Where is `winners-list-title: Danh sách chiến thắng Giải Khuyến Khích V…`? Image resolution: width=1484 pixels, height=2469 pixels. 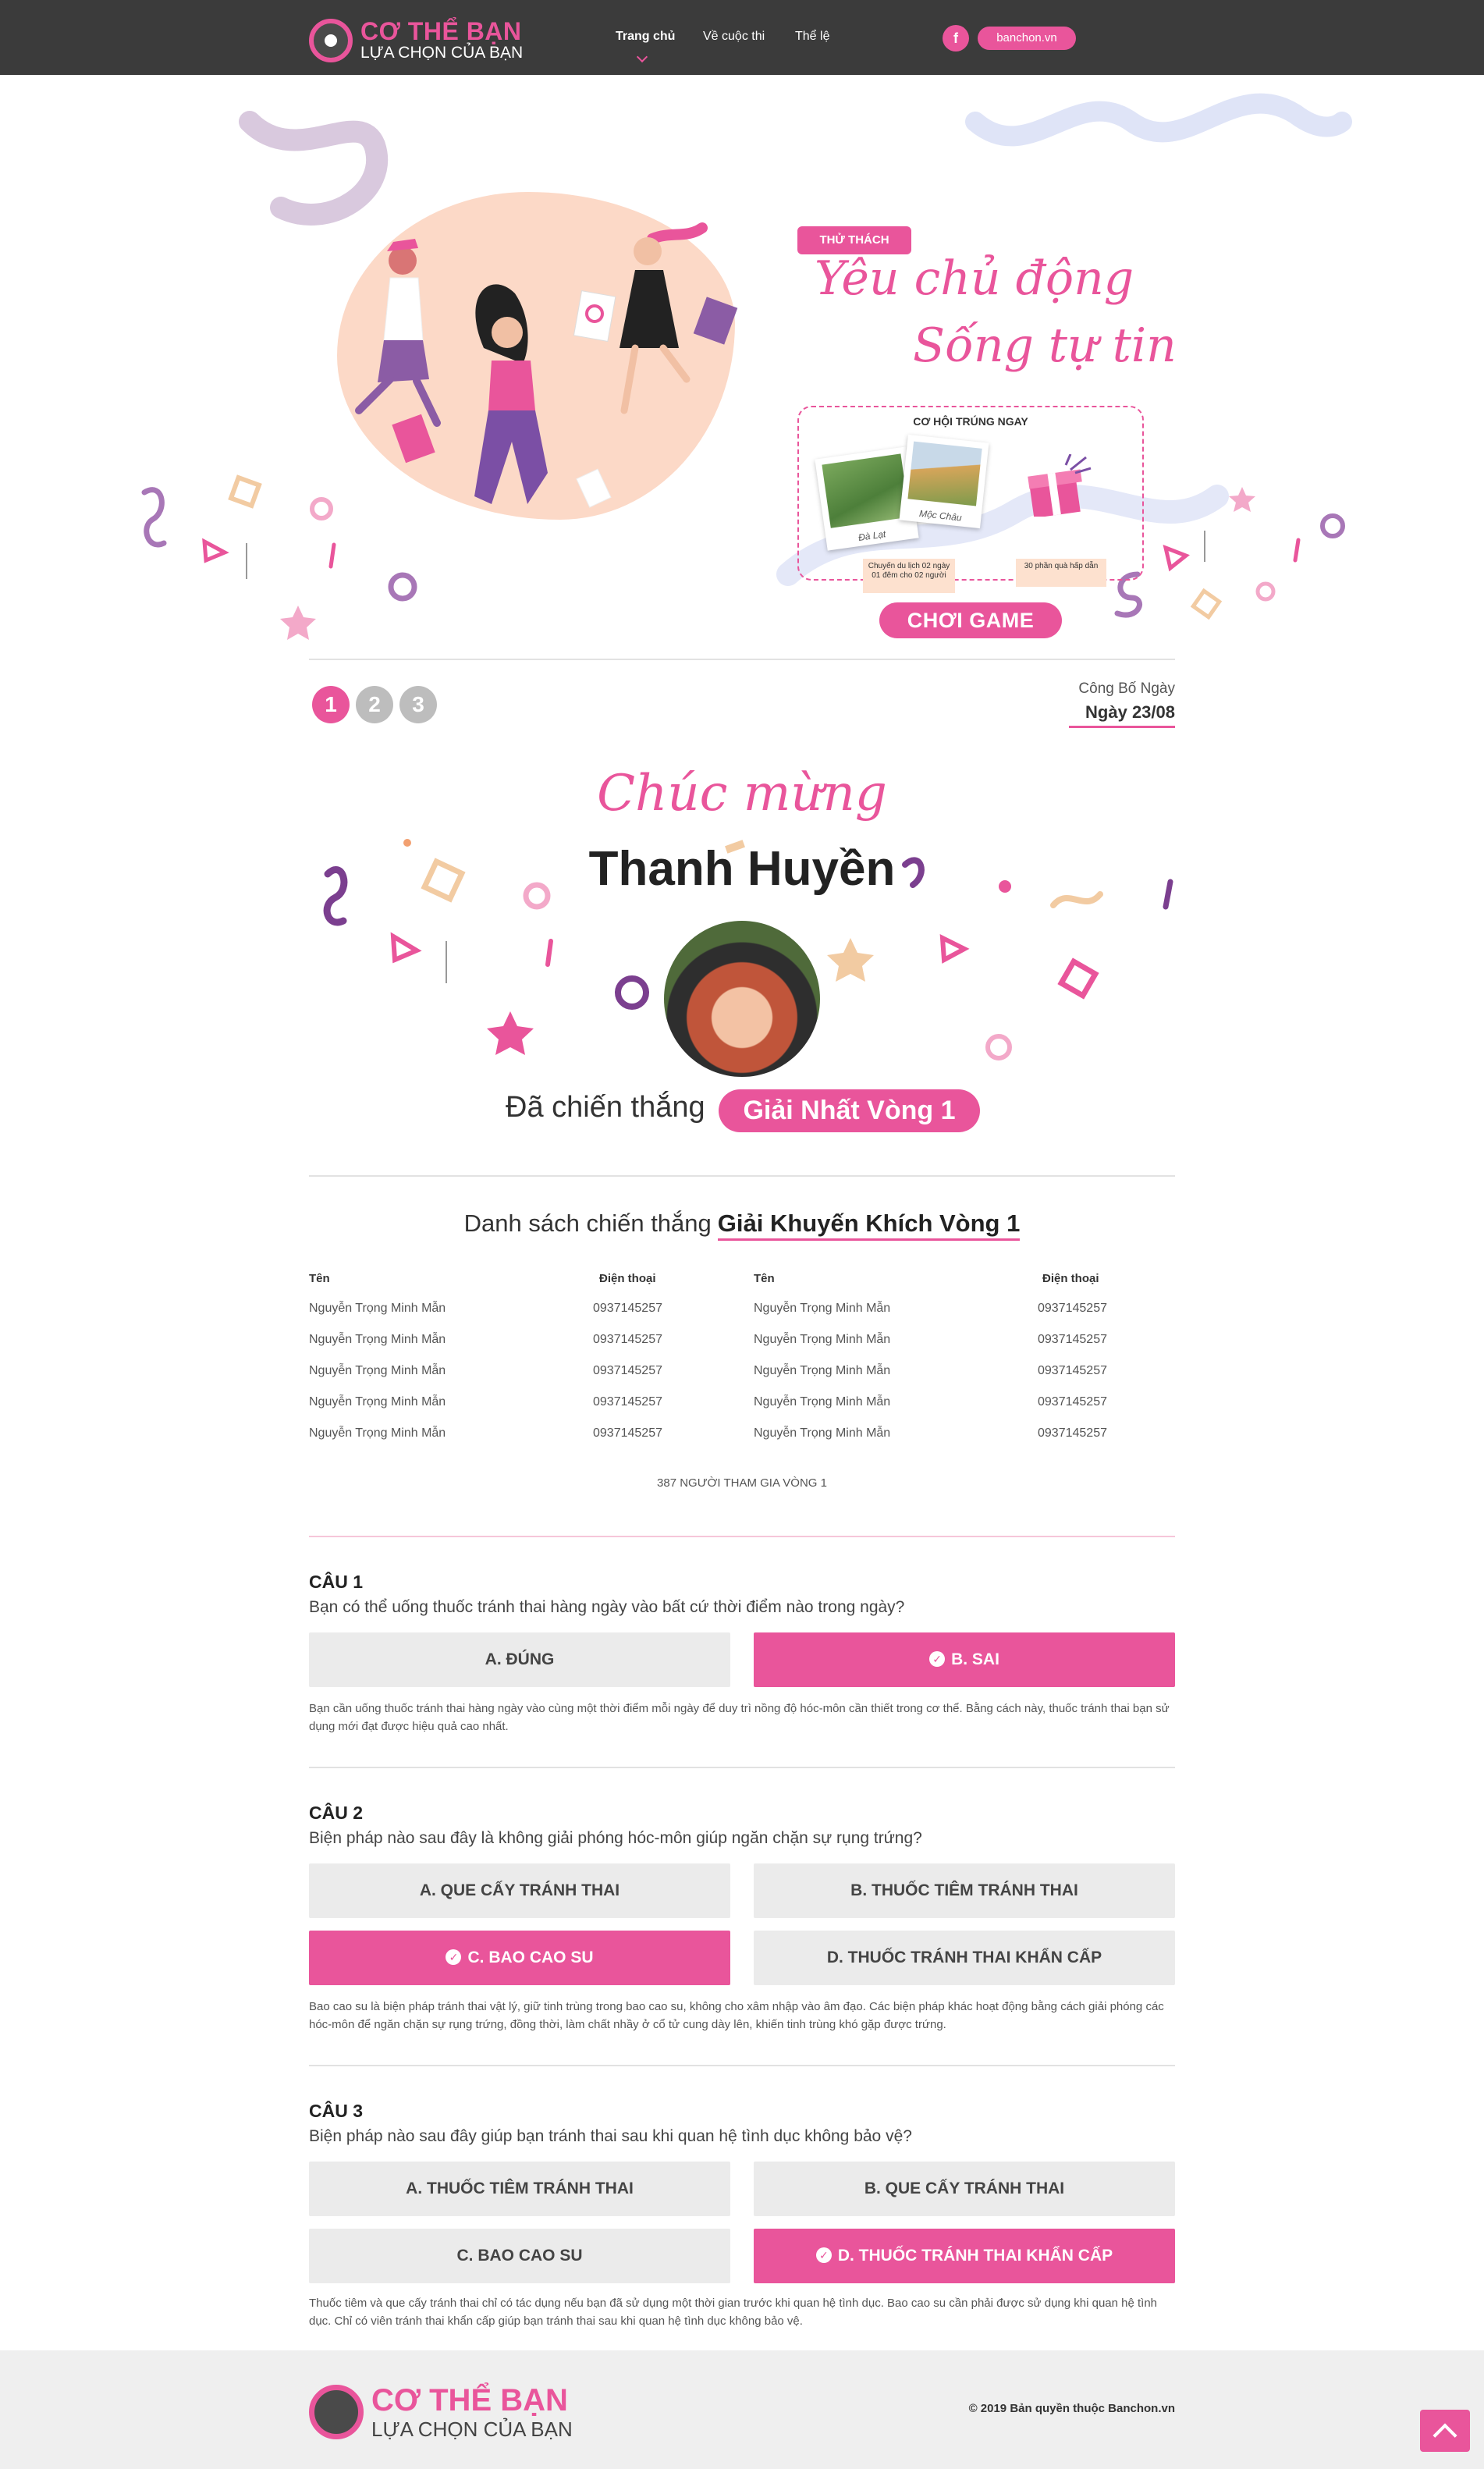
winners-list-title: Danh sách chiến thắng Giải Khuyến Khích V… is located at coordinates (742, 1225).